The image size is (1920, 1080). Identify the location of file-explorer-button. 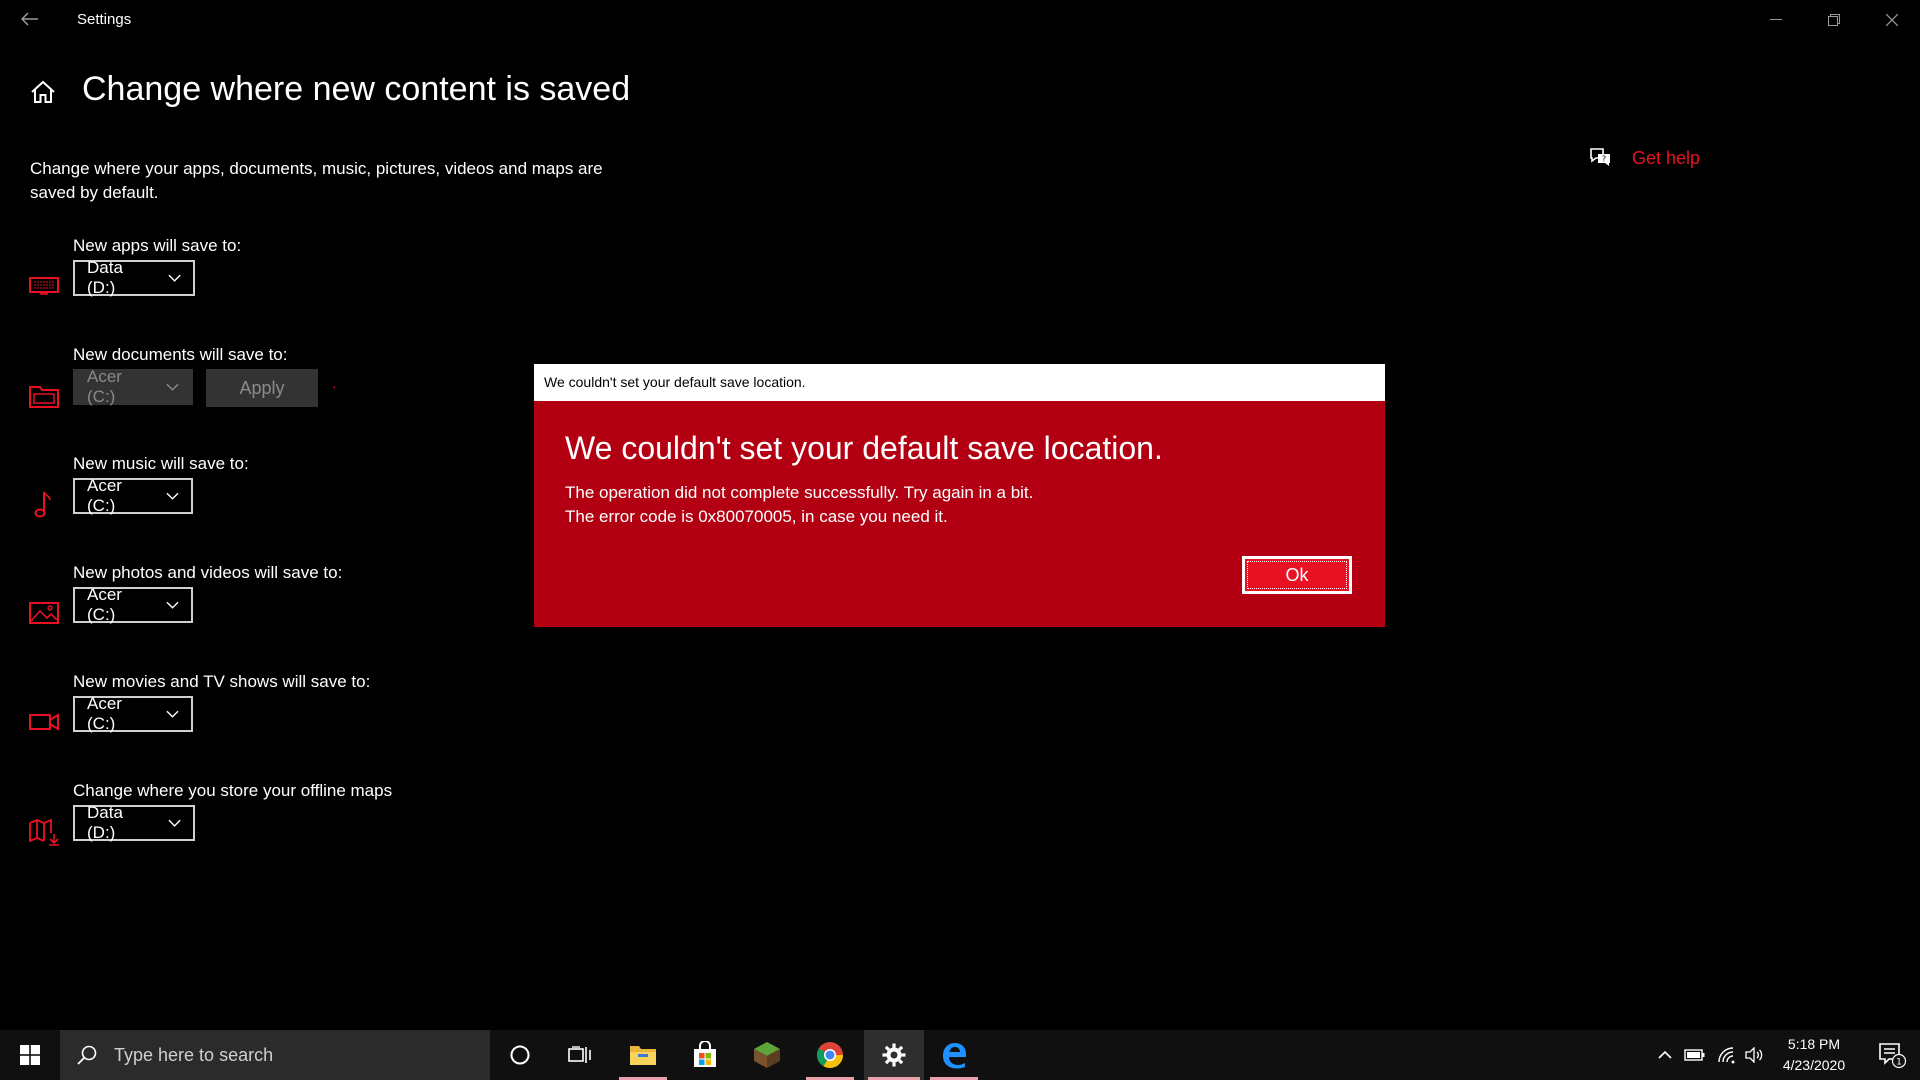
(643, 1055).